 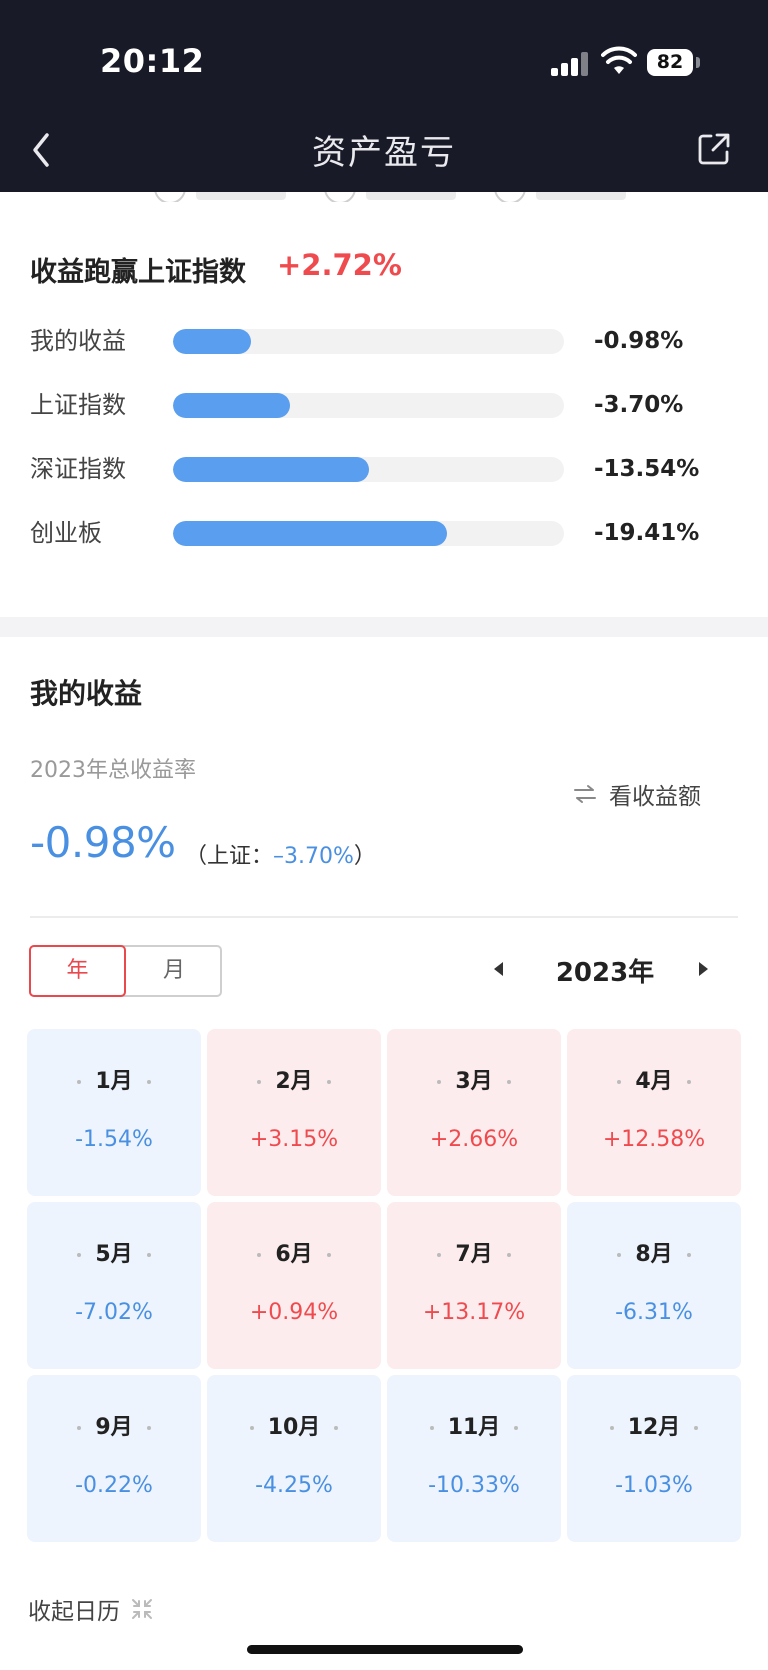 I want to click on battery-indicator: 82, so click(x=670, y=62).